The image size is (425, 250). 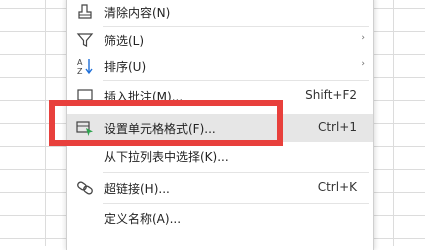 I want to click on sort-az-icon: A Z, so click(x=85, y=66).